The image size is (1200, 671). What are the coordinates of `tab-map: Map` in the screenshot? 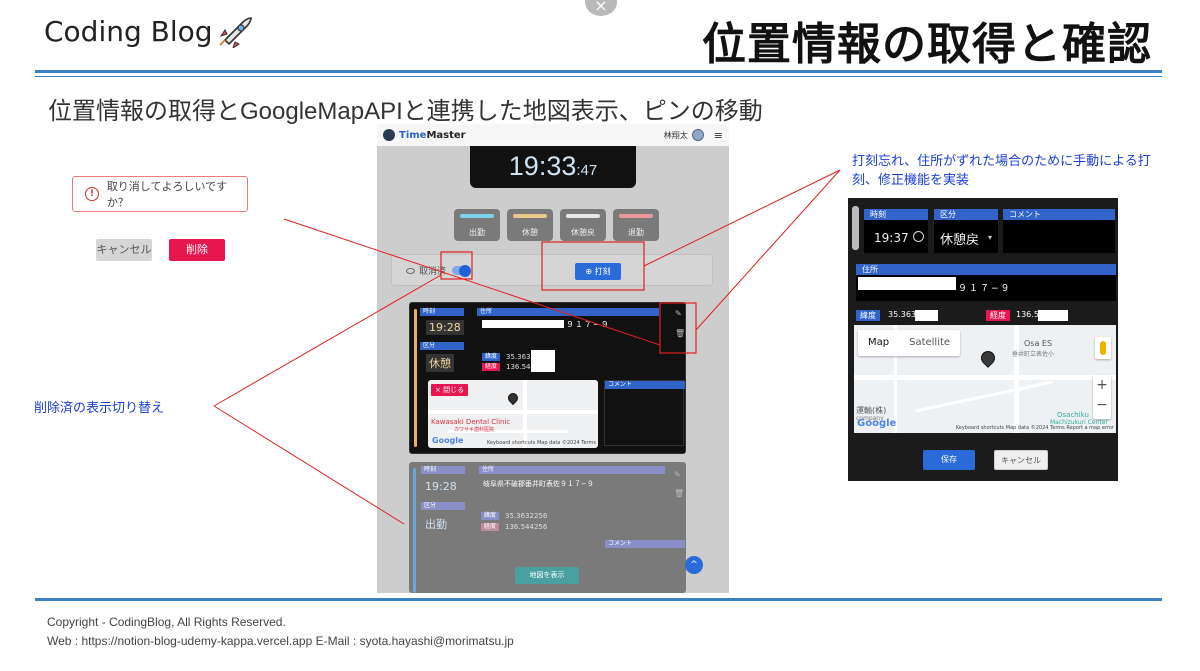 It's located at (878, 343).